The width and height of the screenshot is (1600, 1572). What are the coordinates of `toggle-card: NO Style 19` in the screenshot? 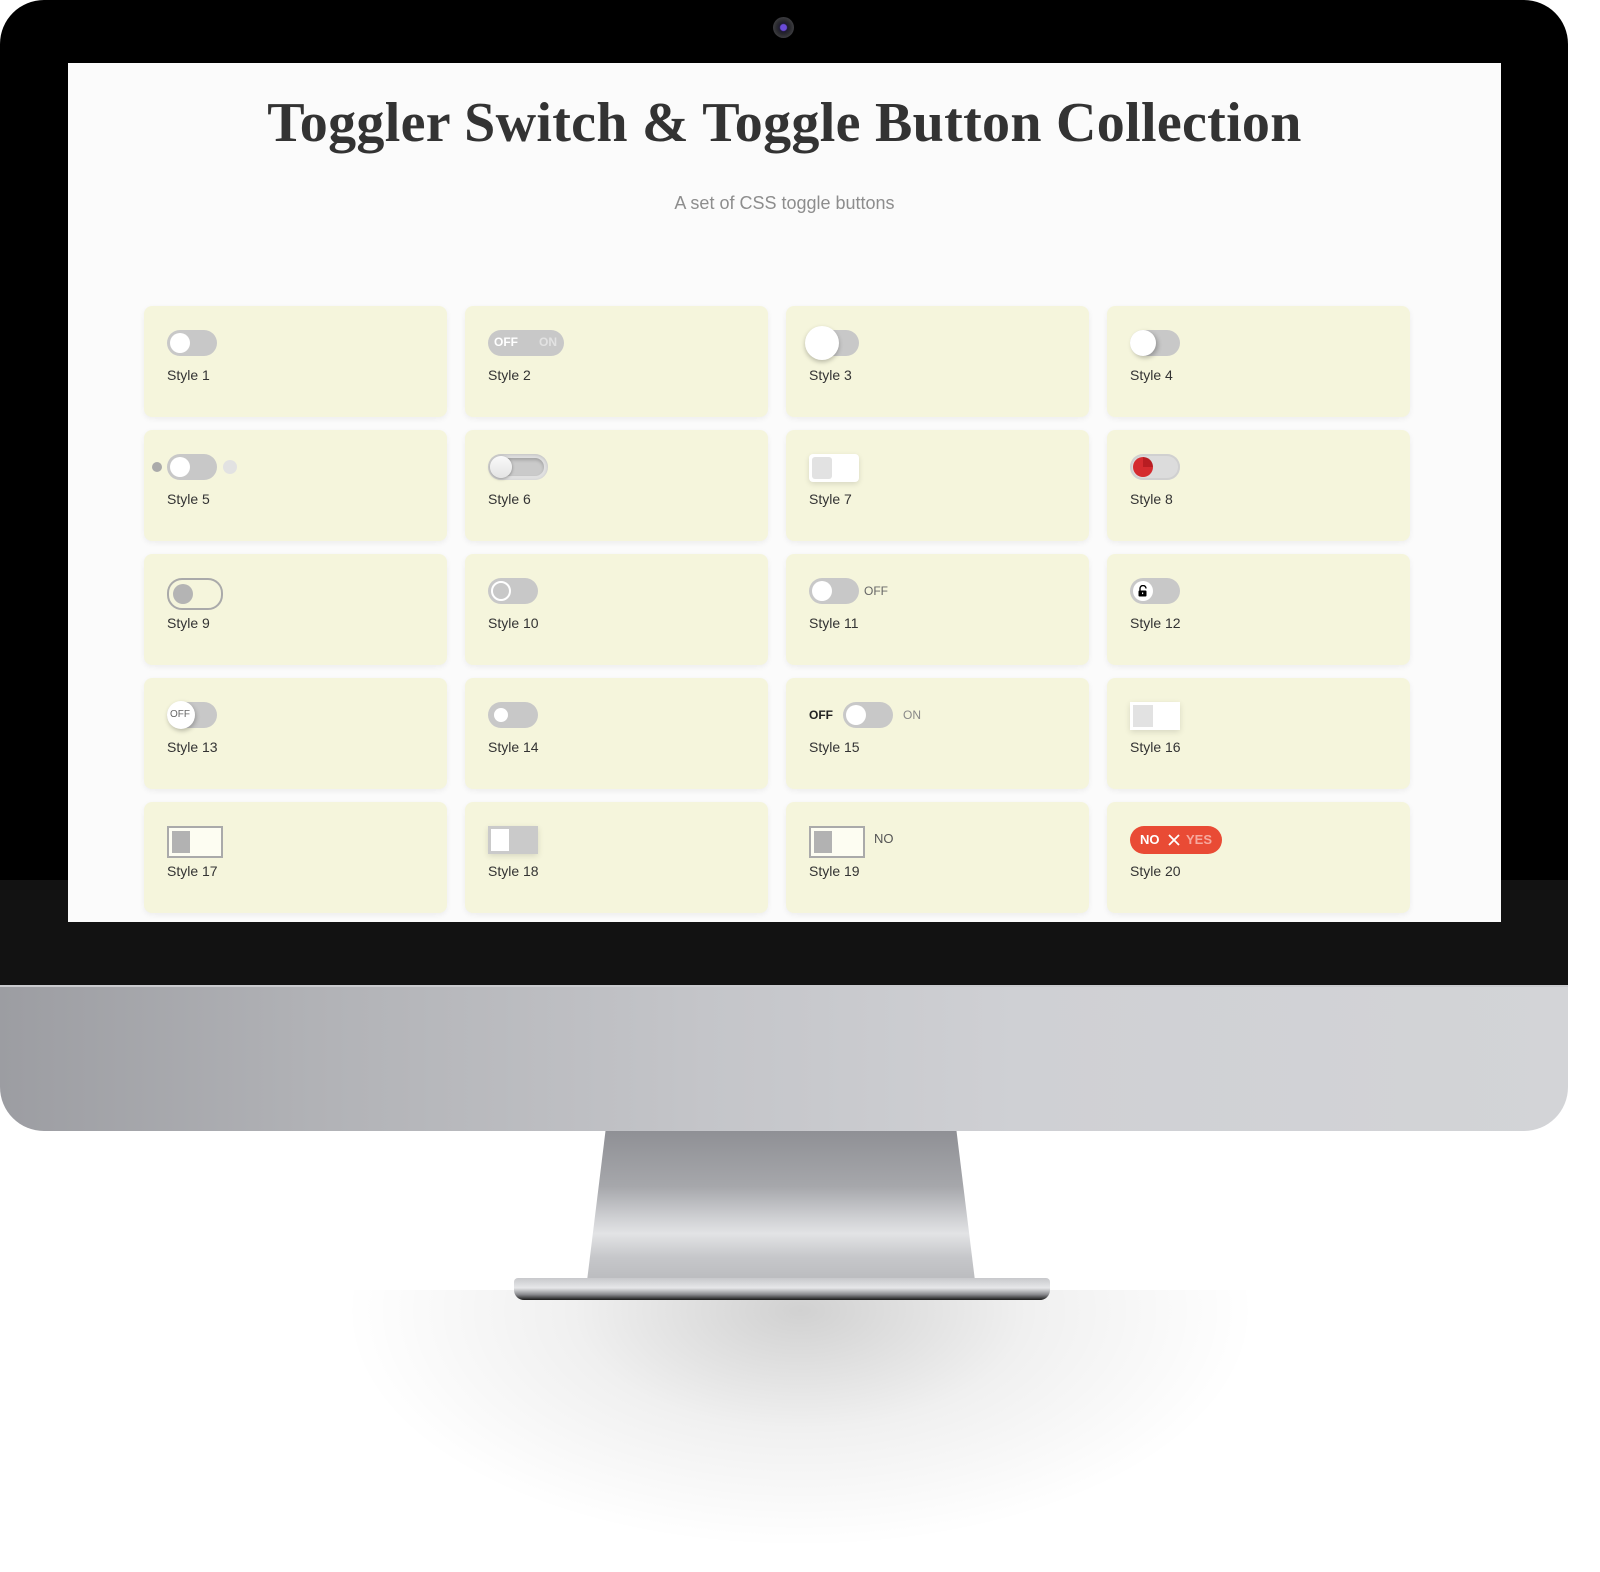 It's located at (937, 857).